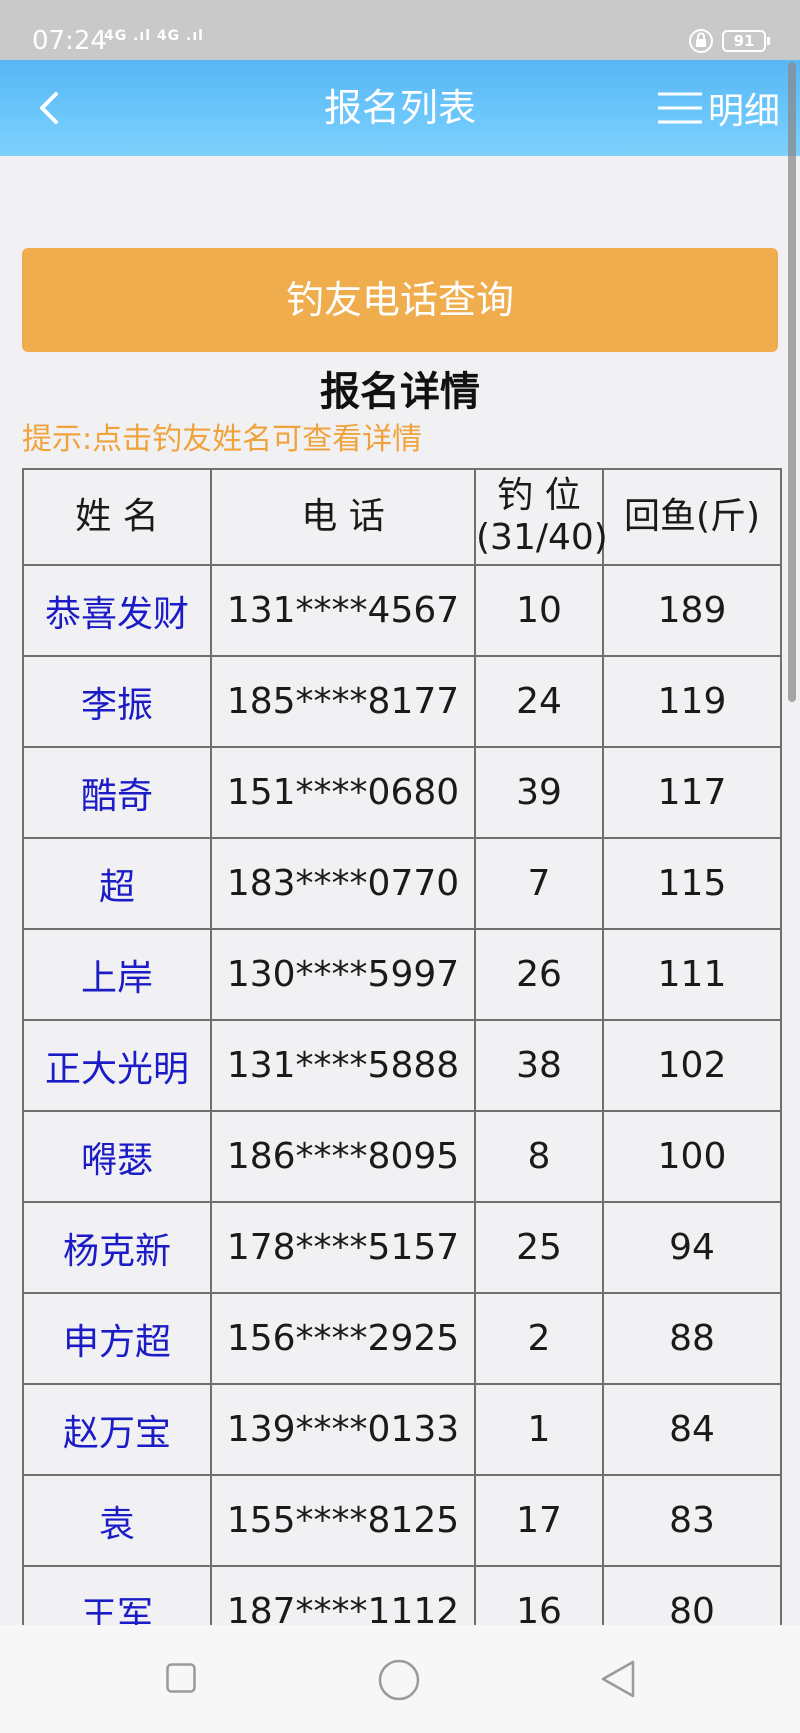 This screenshot has width=800, height=1733. What do you see at coordinates (117, 1065) in the screenshot?
I see `angler-name-link: 正大光明` at bounding box center [117, 1065].